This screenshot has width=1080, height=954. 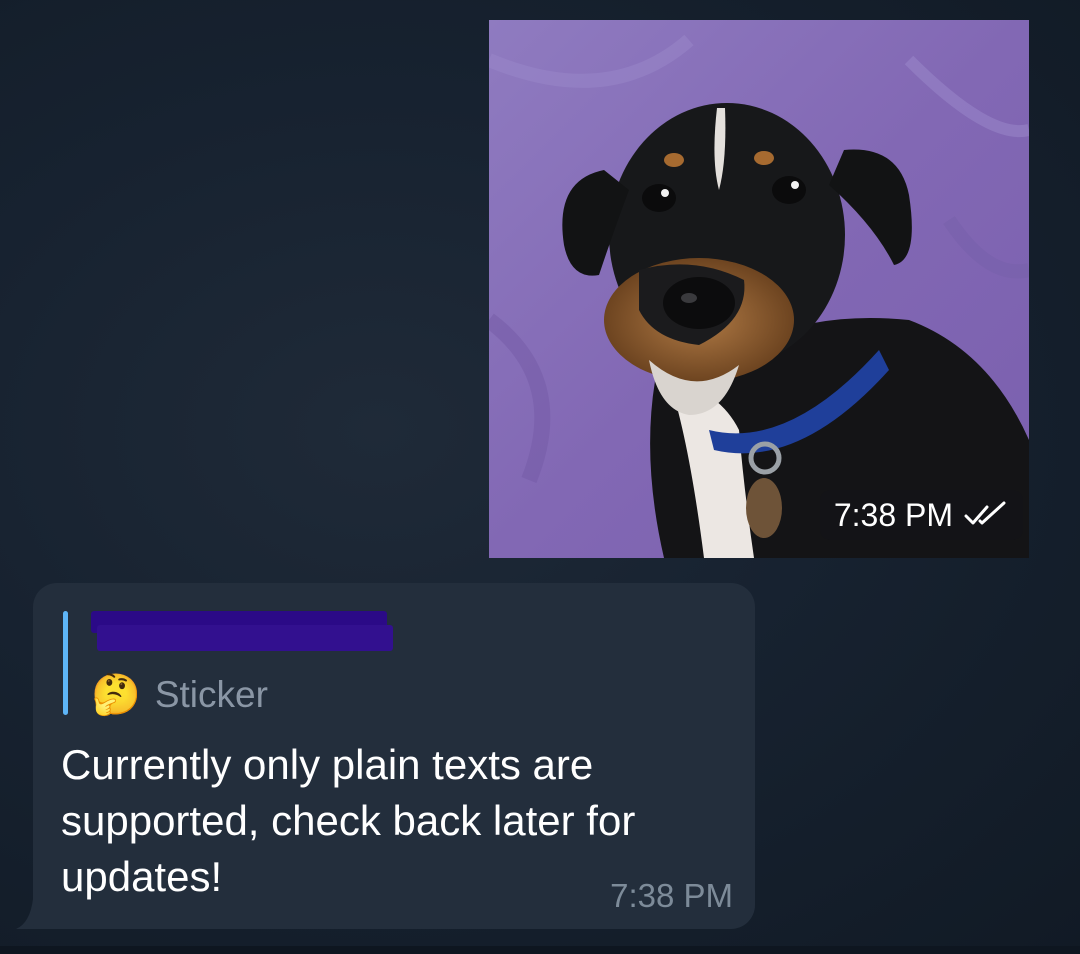 I want to click on message-time: 7:38 PM, so click(x=671, y=895).